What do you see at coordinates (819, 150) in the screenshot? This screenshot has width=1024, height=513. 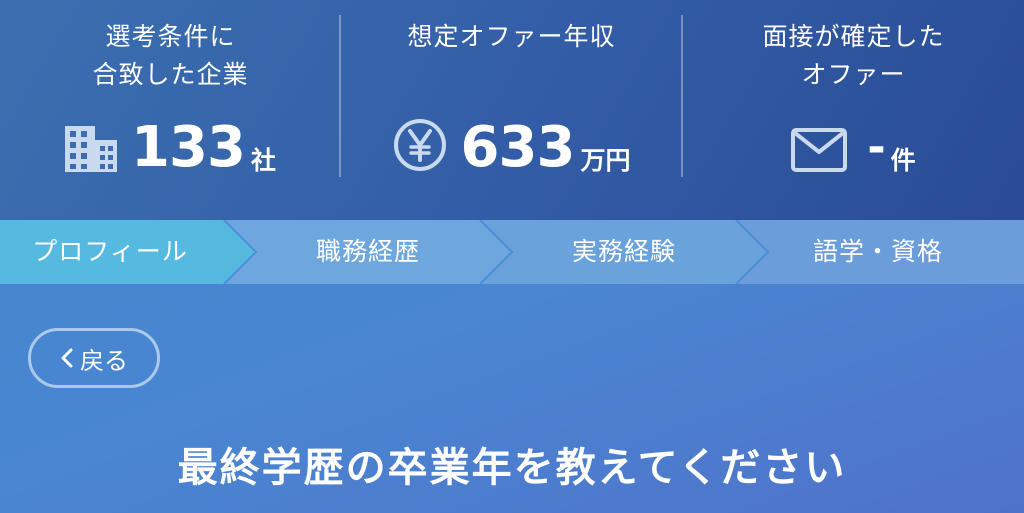 I see `mail-icon` at bounding box center [819, 150].